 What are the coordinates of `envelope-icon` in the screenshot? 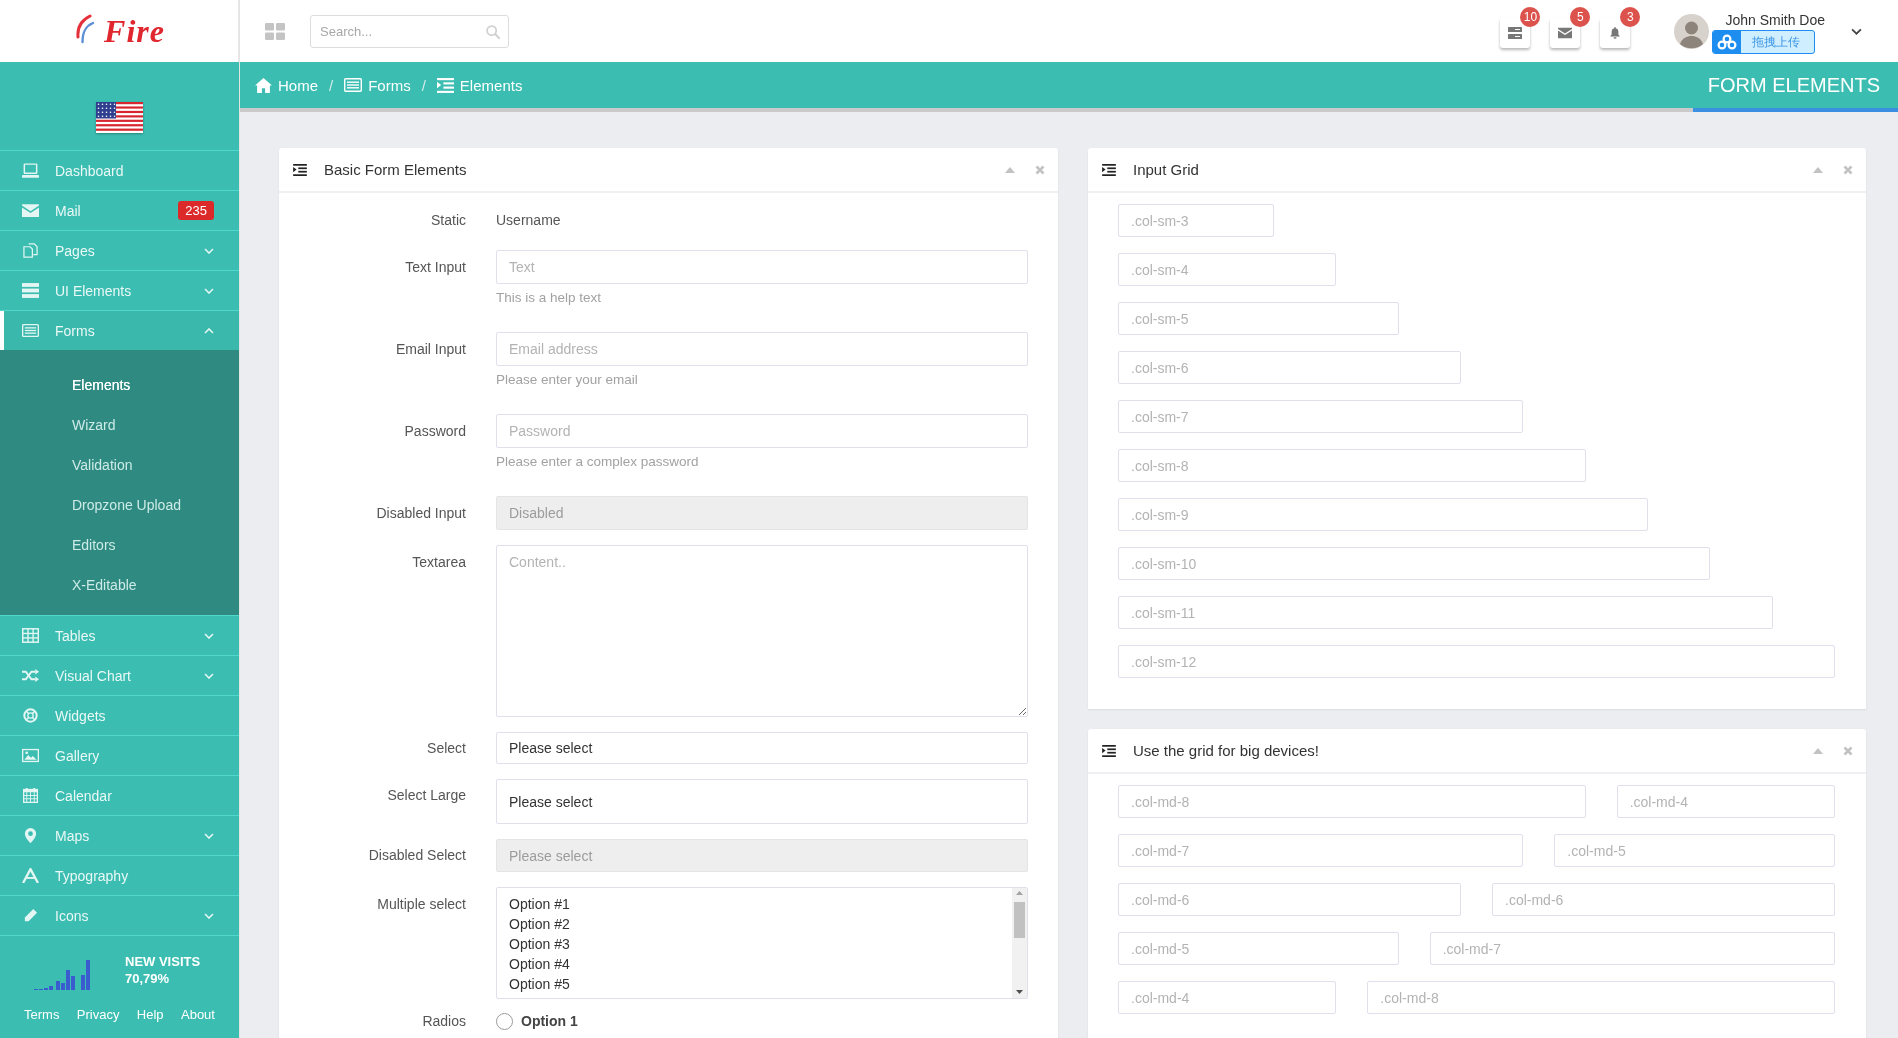 It's located at (1565, 33).